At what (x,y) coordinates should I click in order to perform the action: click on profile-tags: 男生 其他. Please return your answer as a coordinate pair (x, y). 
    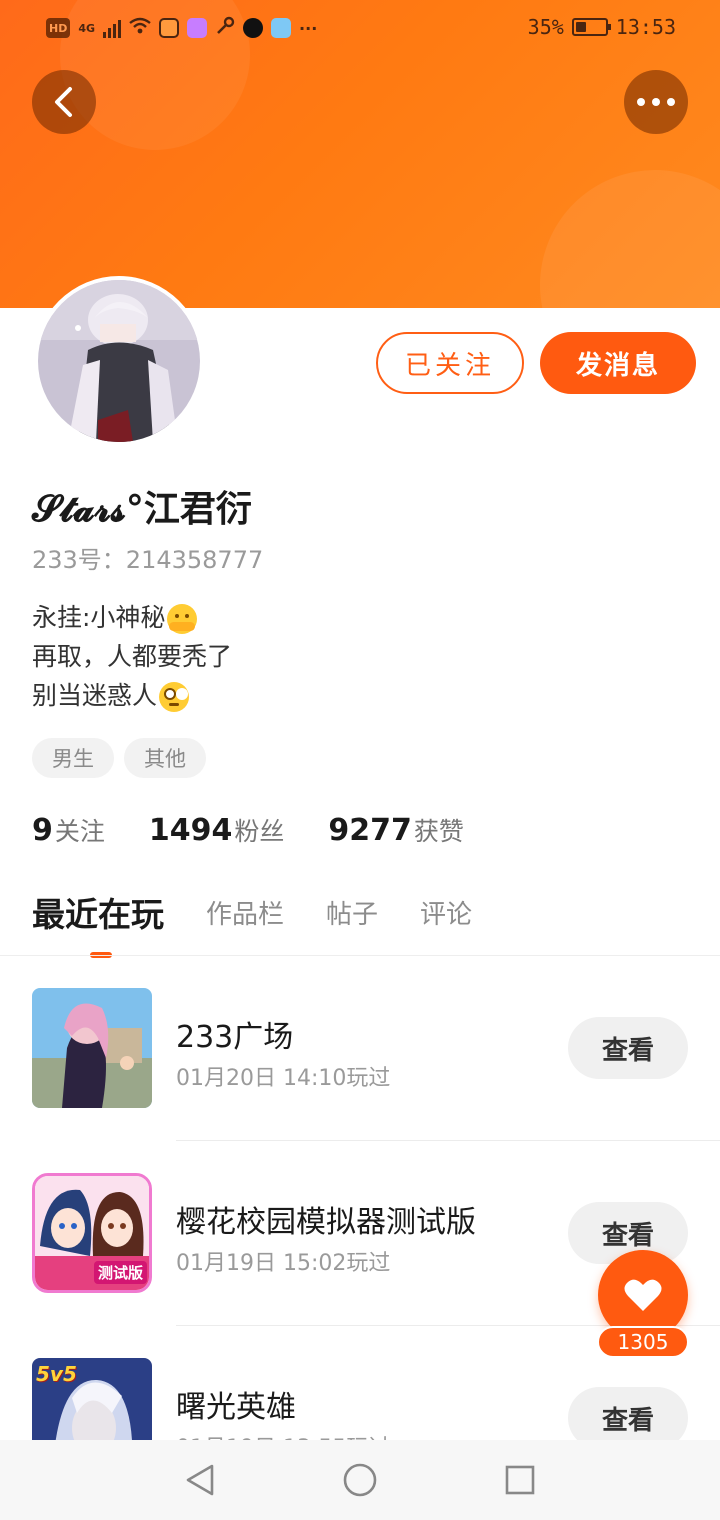
    Looking at the image, I should click on (119, 758).